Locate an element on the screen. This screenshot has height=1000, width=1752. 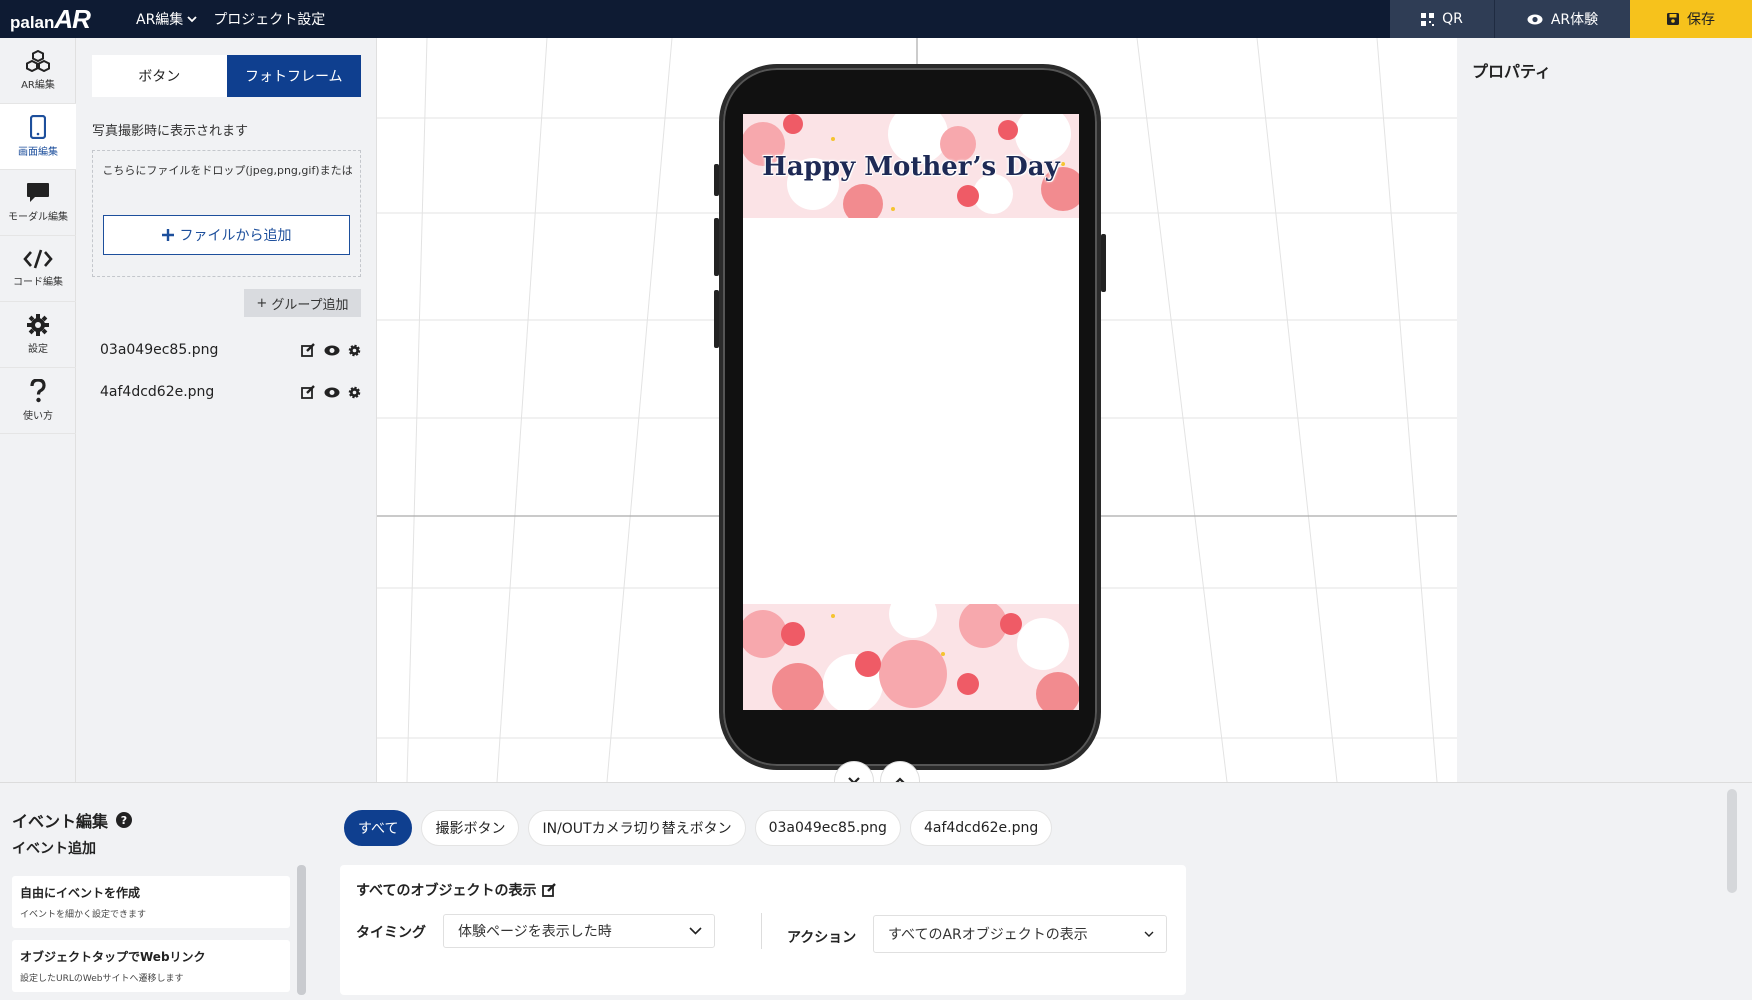
photo-frame-bottom is located at coordinates (911, 657).